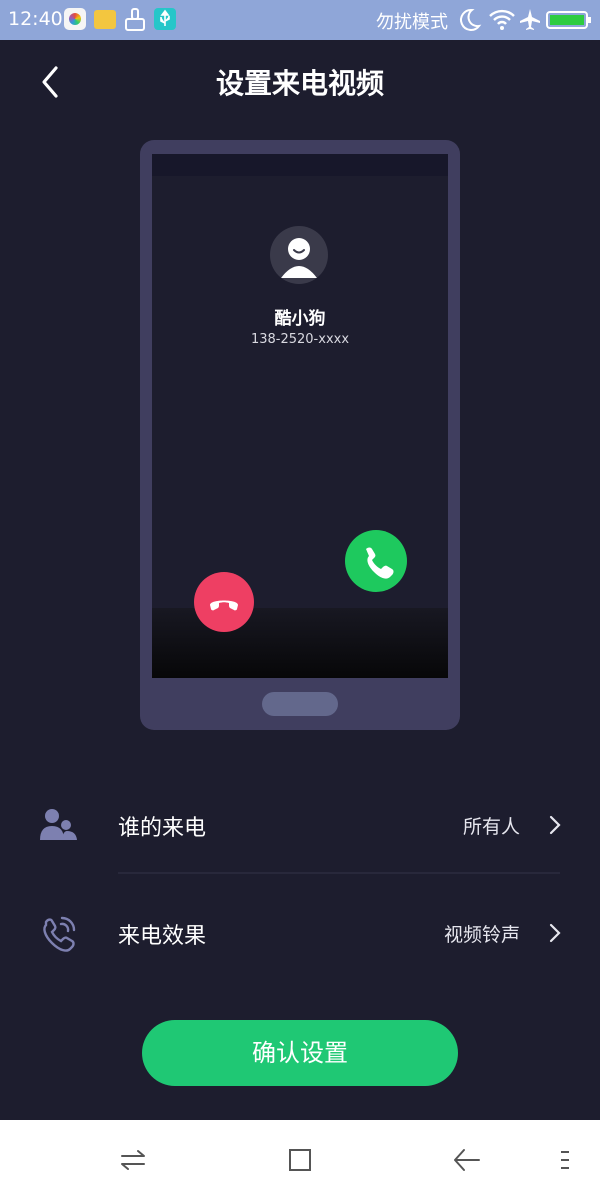 The image size is (600, 1200). Describe the element at coordinates (162, 828) in the screenshot. I see `setting-label-whose-calls: 谁的来电` at that location.